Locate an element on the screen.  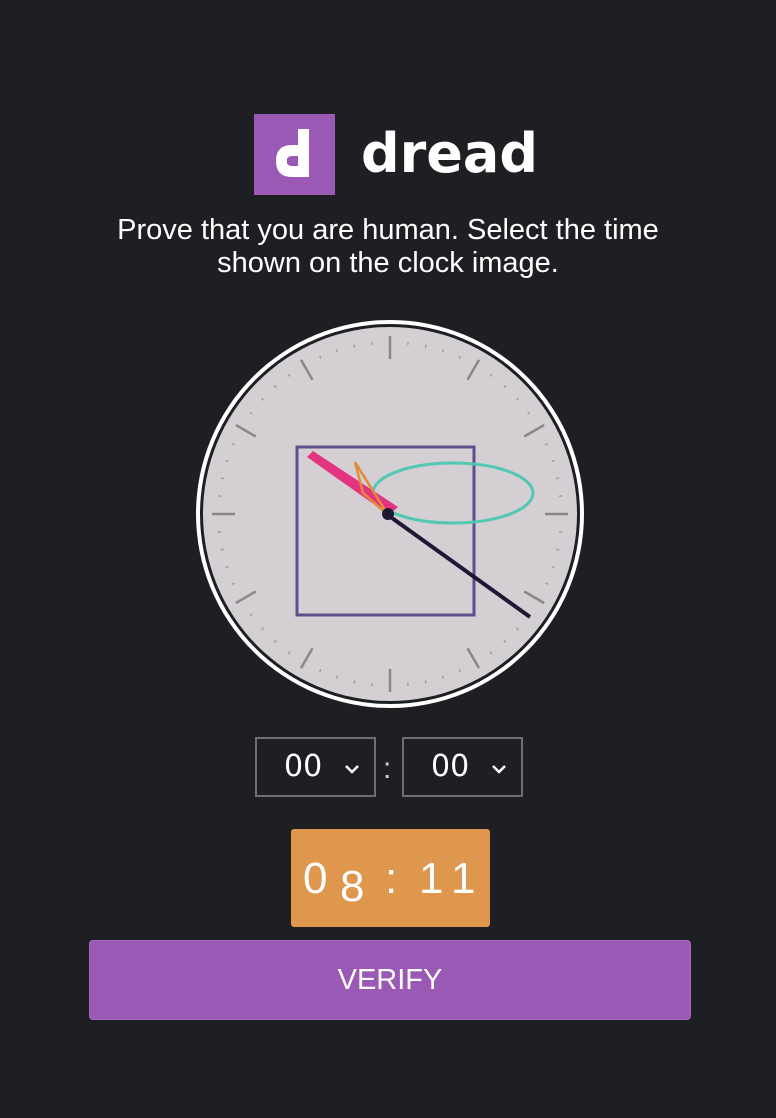
captcha-char: : is located at coordinates (391, 878).